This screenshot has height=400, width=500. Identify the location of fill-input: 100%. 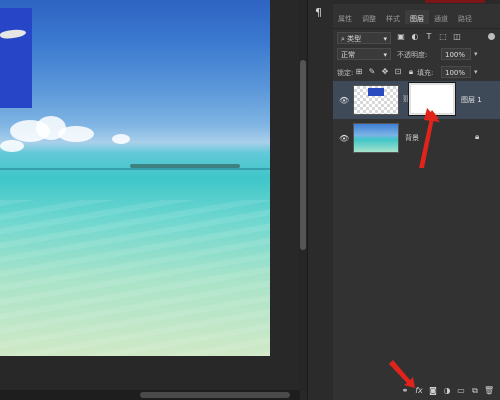
(456, 72).